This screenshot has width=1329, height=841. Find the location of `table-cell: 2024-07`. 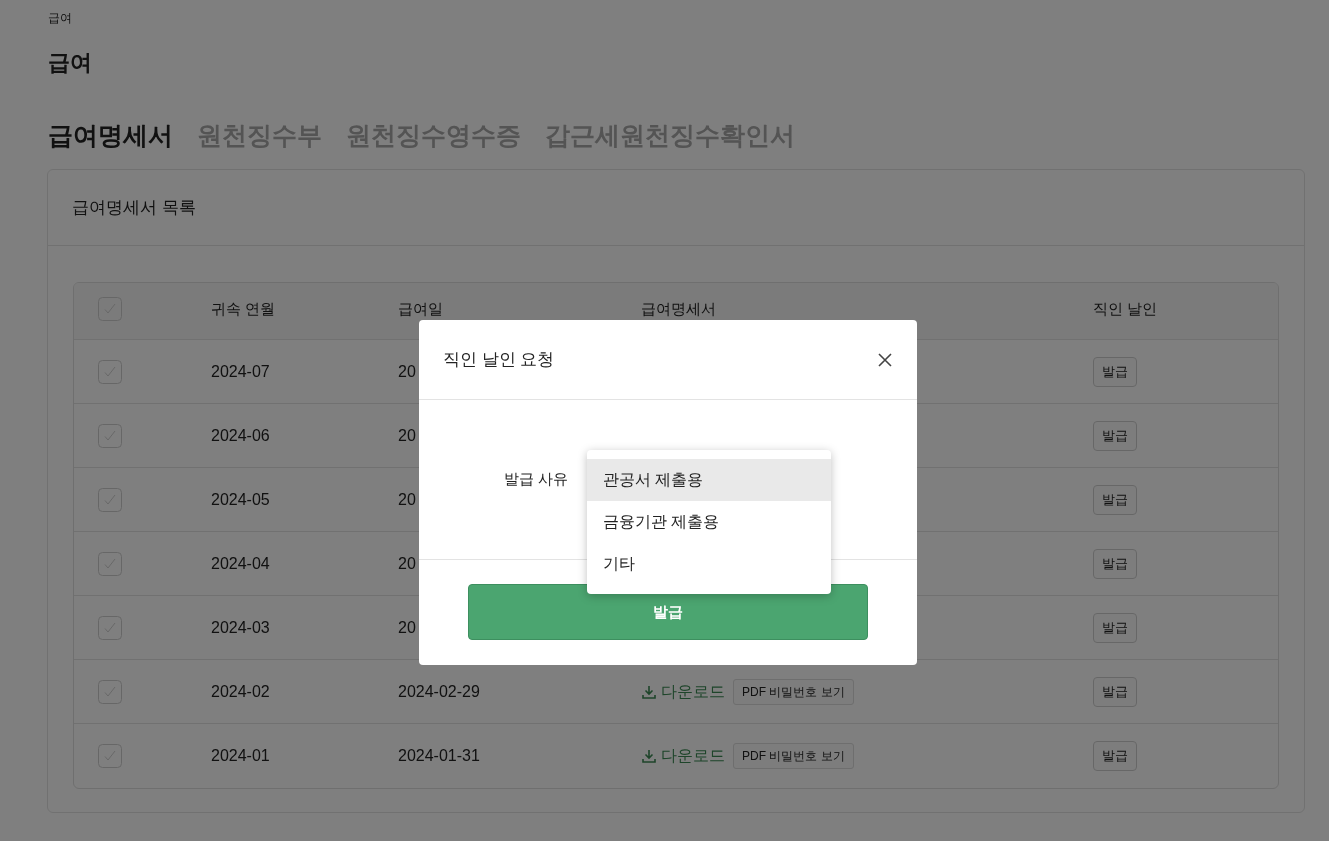

table-cell: 2024-07 is located at coordinates (240, 371).